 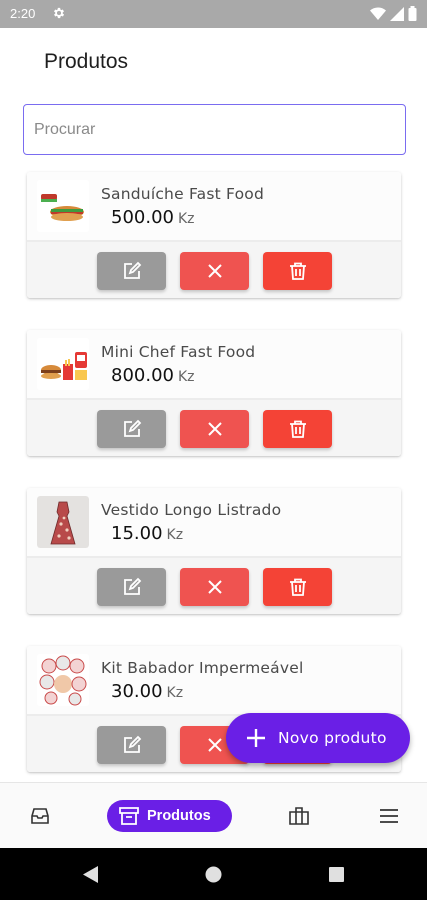 I want to click on battery-icon, so click(x=412, y=13).